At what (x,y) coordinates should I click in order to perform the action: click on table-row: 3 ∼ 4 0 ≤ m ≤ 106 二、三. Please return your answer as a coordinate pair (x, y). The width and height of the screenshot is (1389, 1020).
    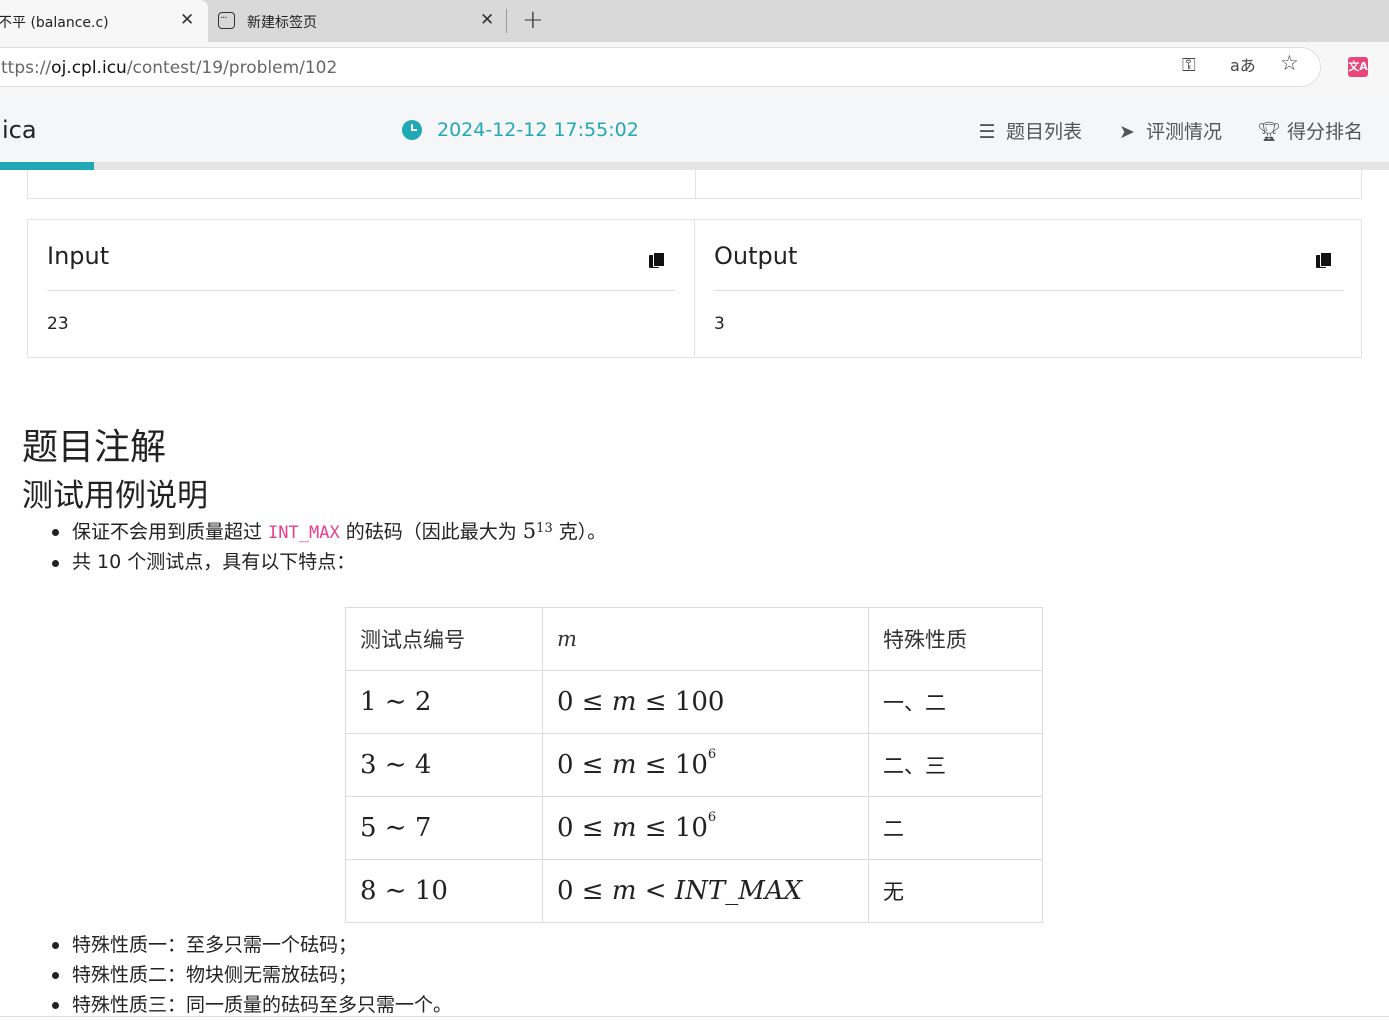
    Looking at the image, I should click on (694, 765).